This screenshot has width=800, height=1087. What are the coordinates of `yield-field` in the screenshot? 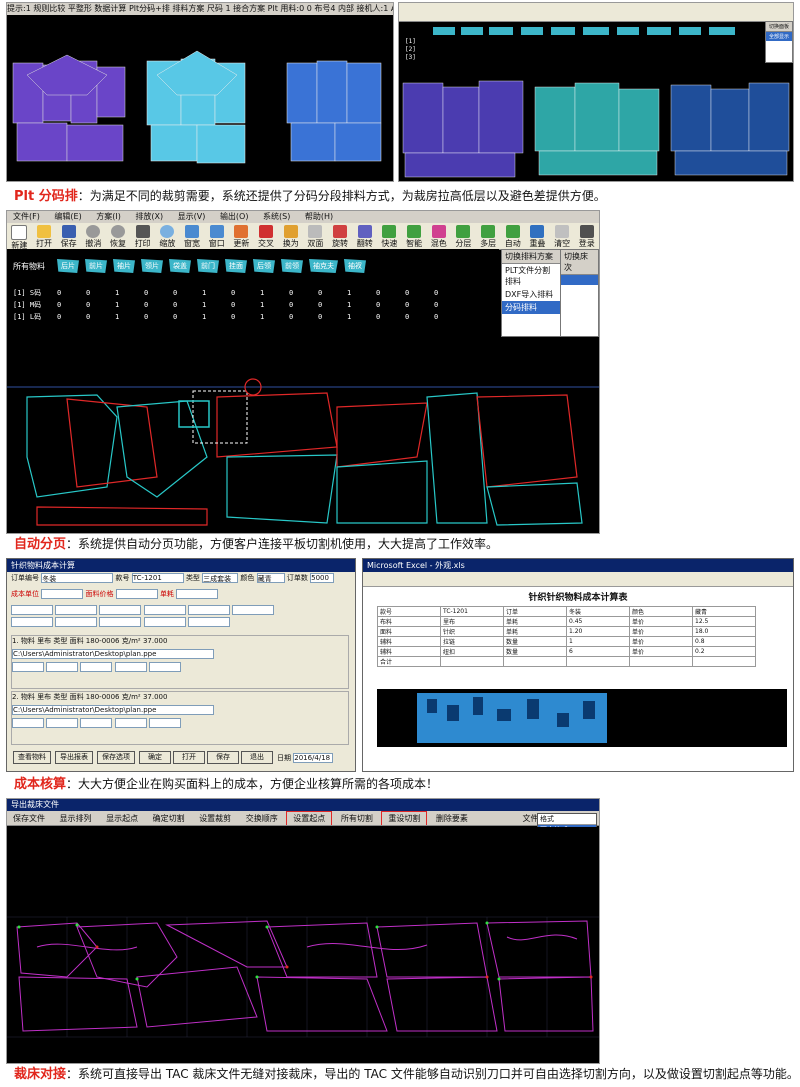 It's located at (197, 594).